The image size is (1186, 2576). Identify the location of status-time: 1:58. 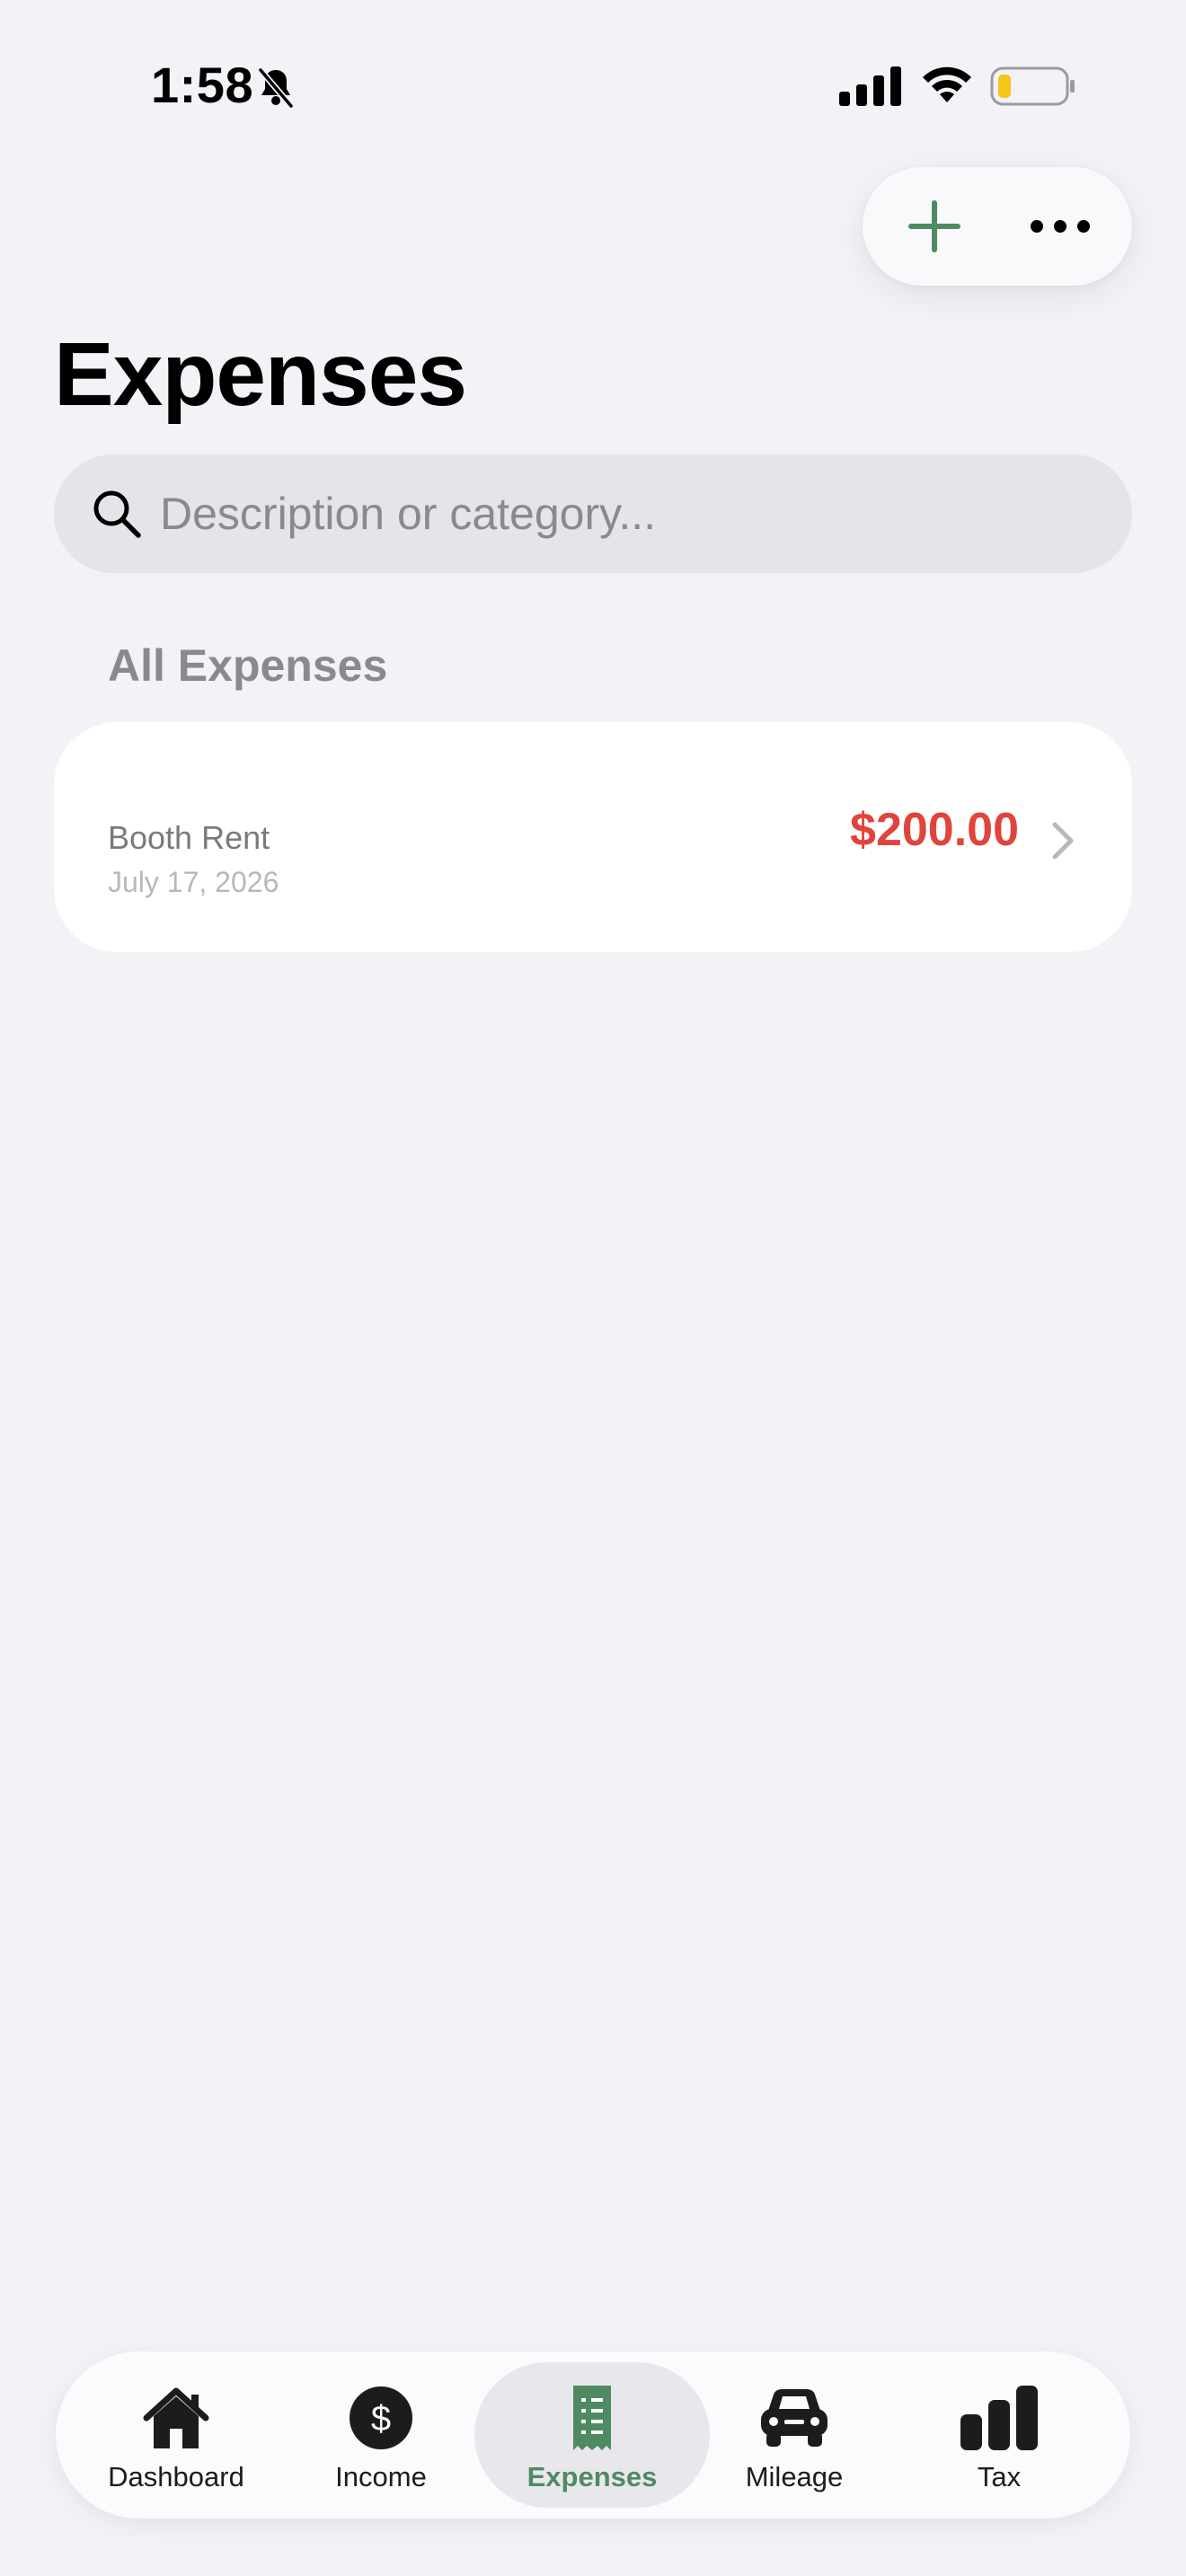
(202, 85).